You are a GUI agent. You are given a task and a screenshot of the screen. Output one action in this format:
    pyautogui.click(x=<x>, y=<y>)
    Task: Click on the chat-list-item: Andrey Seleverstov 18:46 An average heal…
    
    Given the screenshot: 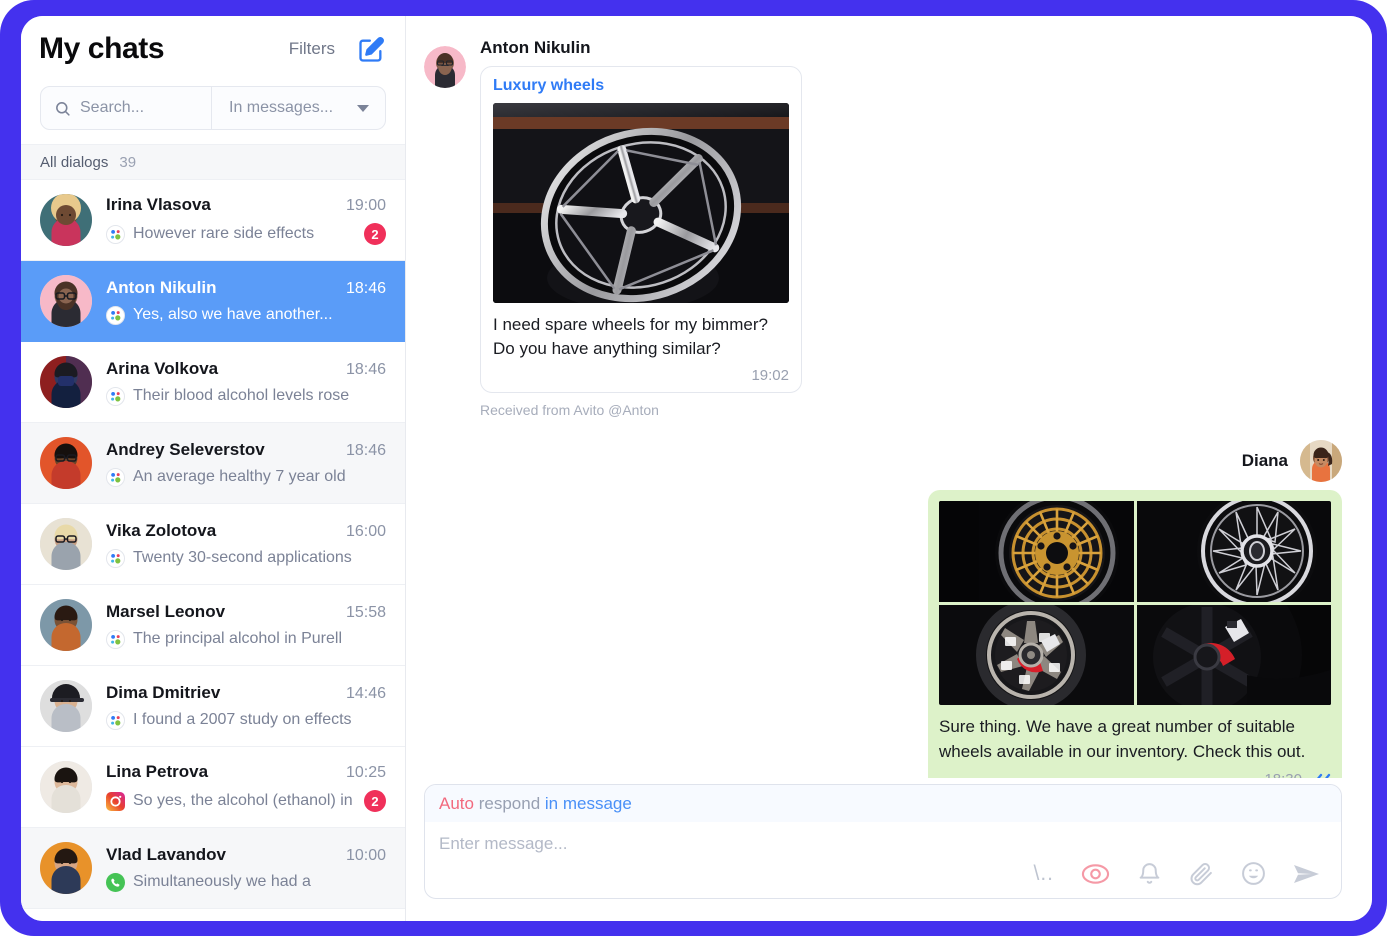 What is the action you would take?
    pyautogui.click(x=213, y=463)
    